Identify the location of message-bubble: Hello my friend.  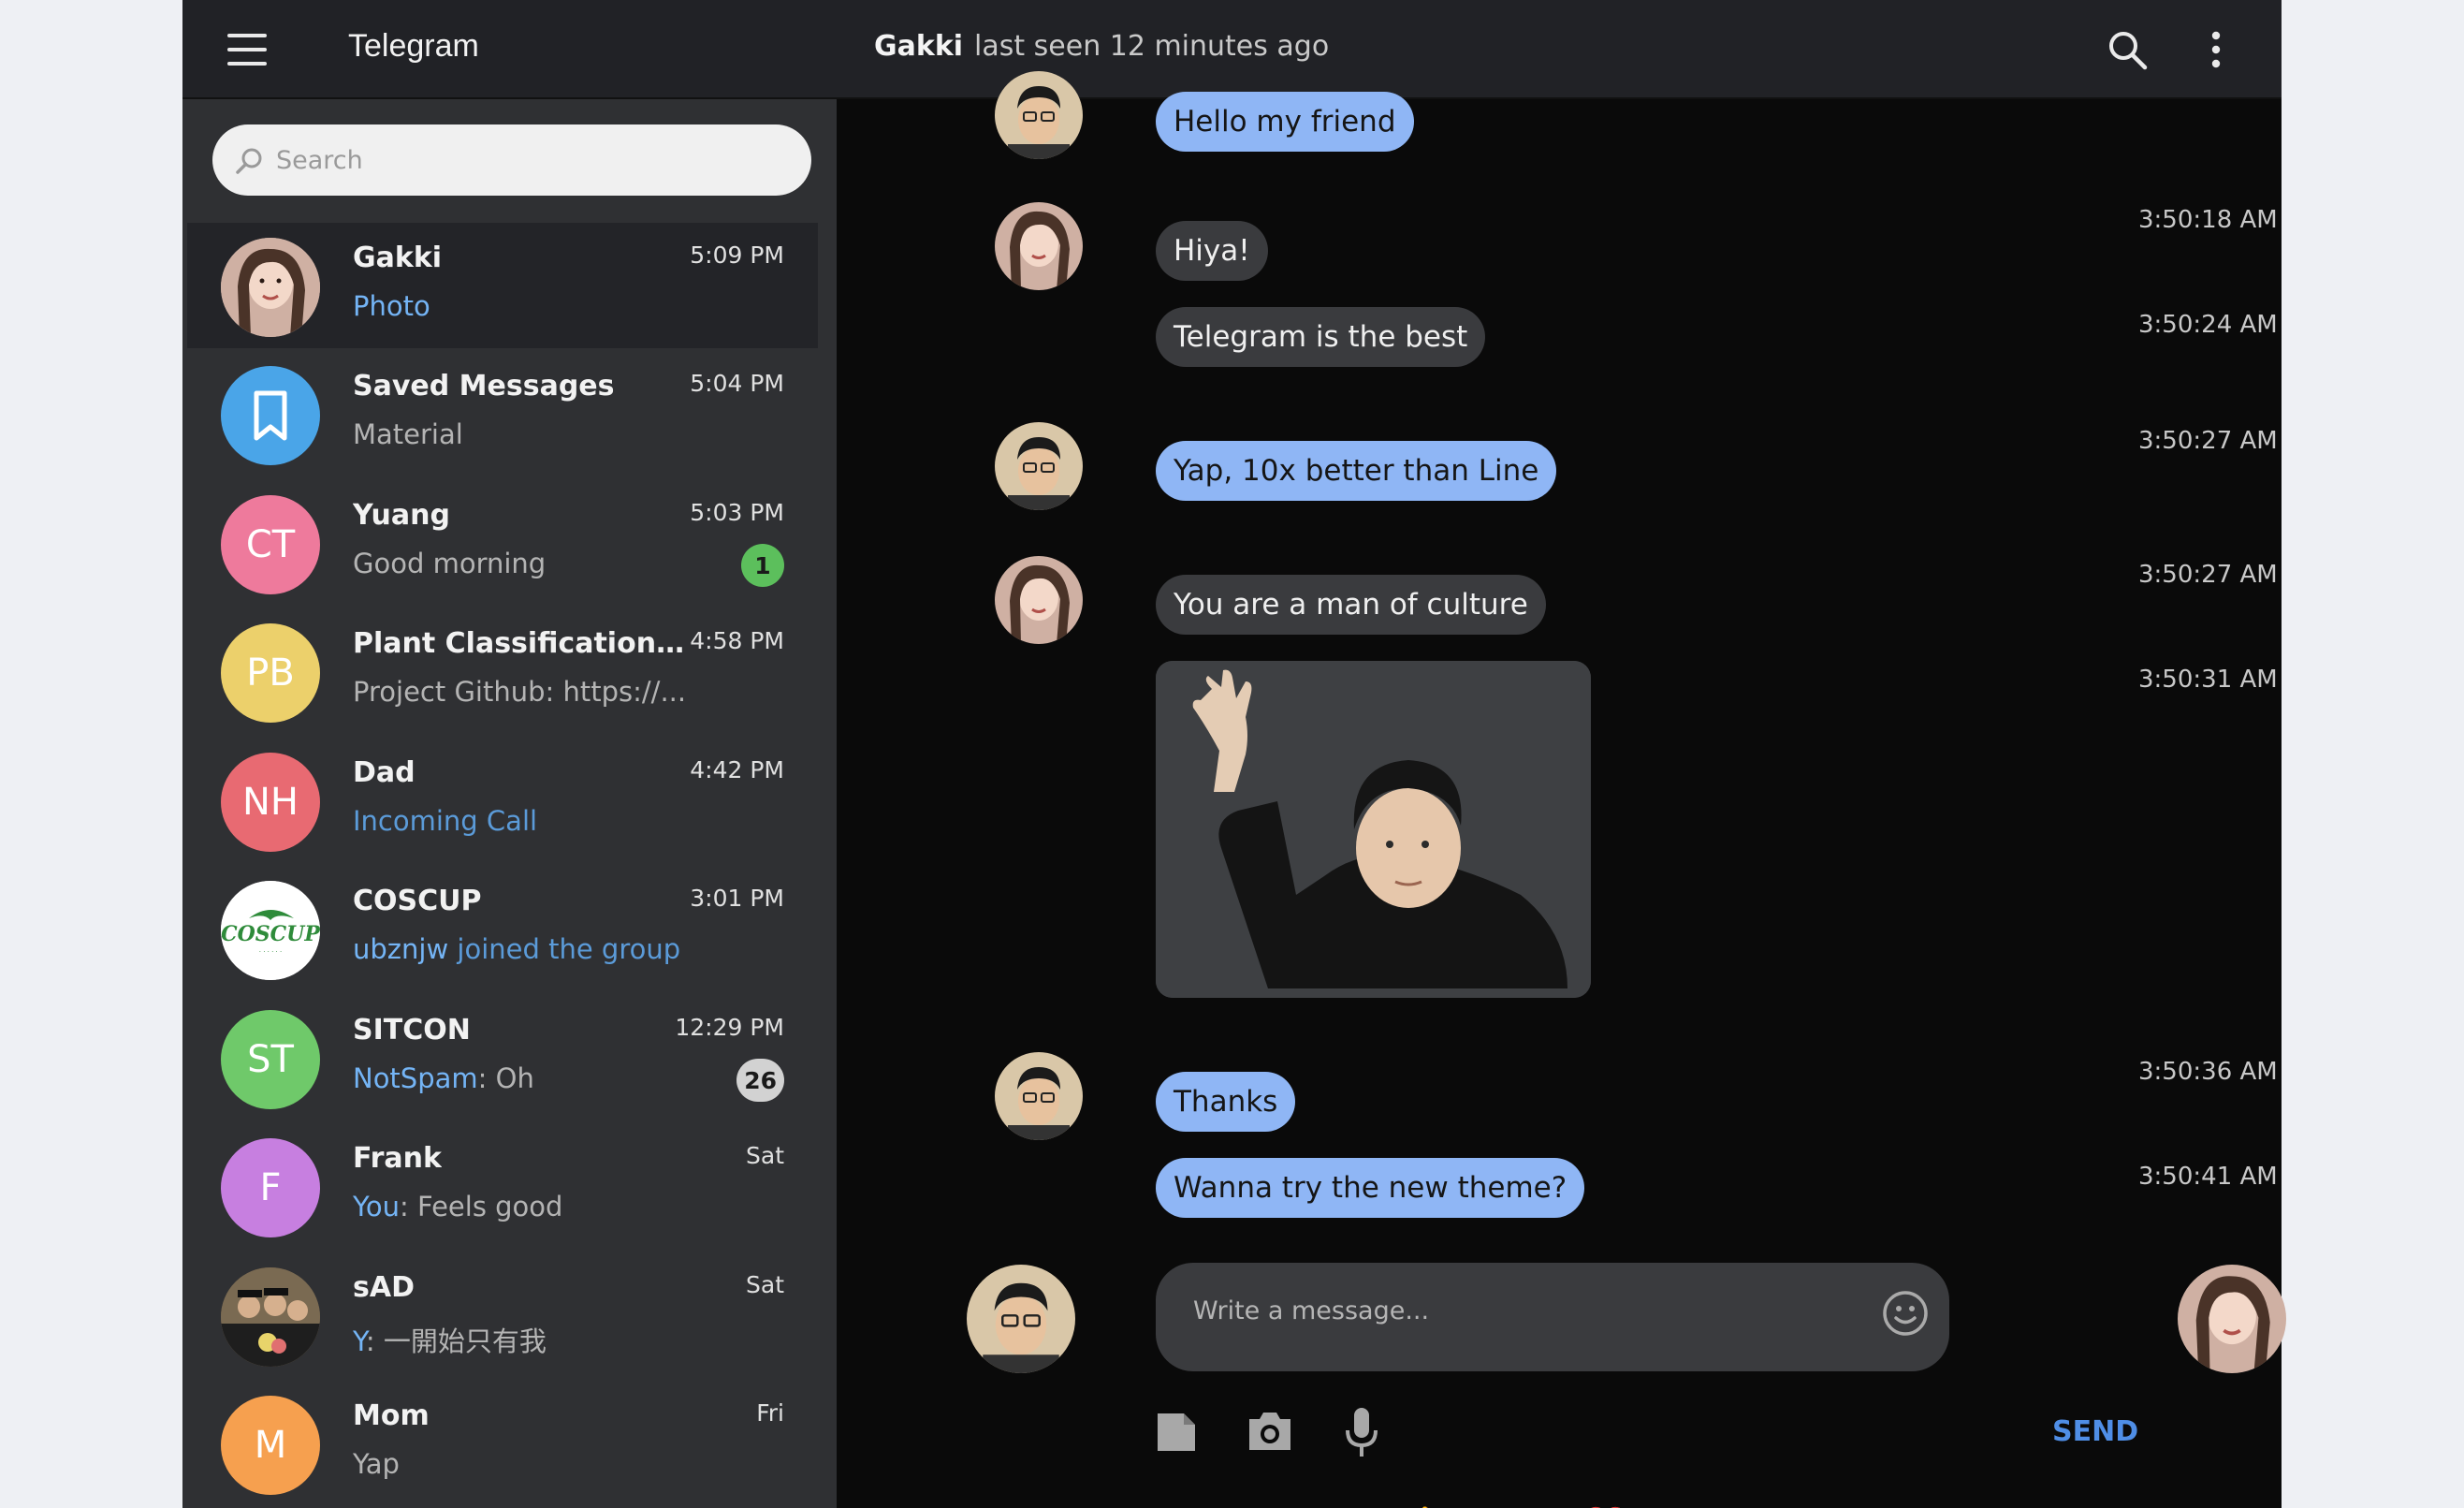
(1285, 122).